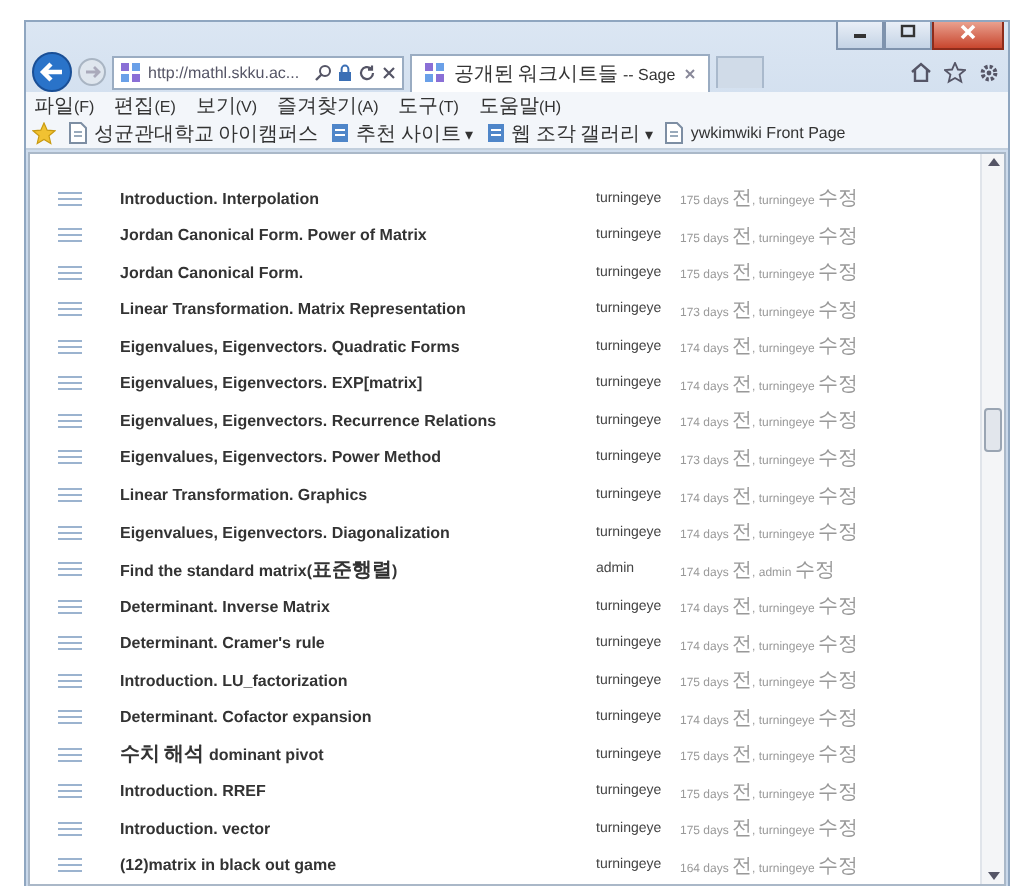 This screenshot has width=1018, height=886. What do you see at coordinates (358, 643) in the screenshot?
I see `worksheet-link: Determinant. Cramer's rule` at bounding box center [358, 643].